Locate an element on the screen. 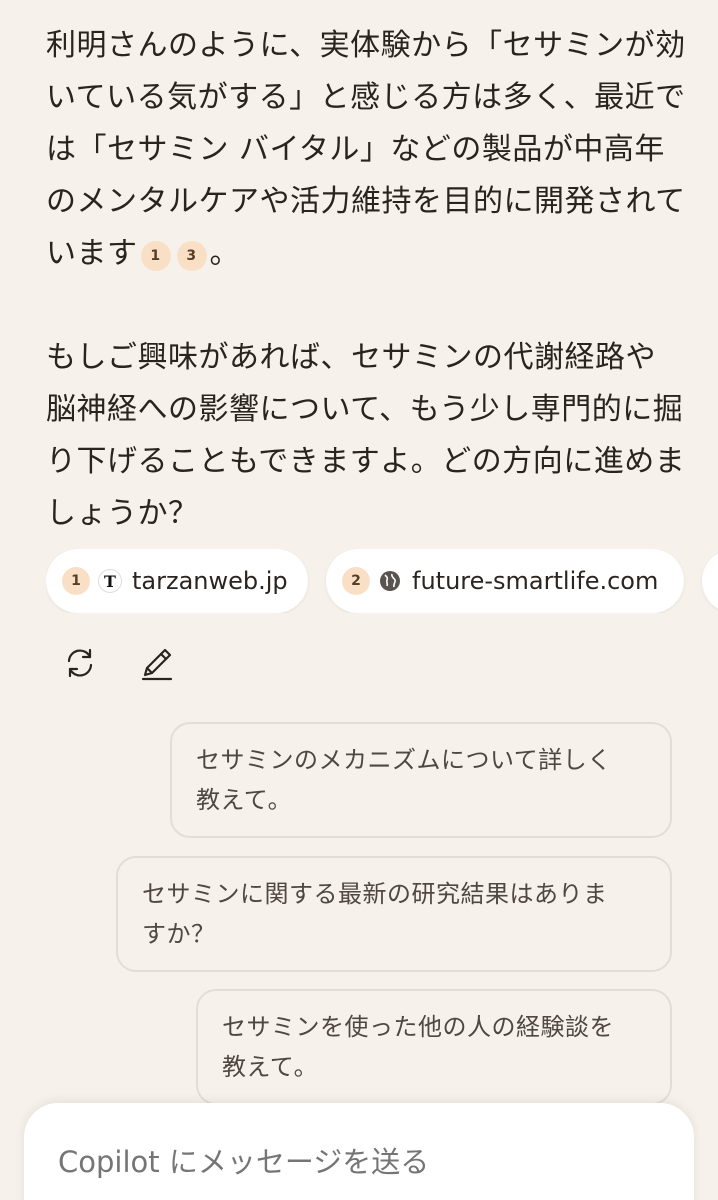 This screenshot has width=718, height=1200. source-number: 1 is located at coordinates (76, 581).